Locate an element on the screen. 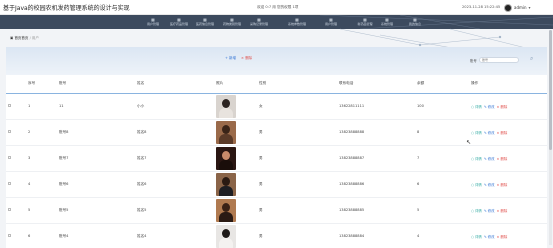 The width and height of the screenshot is (553, 248). cell-phone: 13823888884 is located at coordinates (376, 235).